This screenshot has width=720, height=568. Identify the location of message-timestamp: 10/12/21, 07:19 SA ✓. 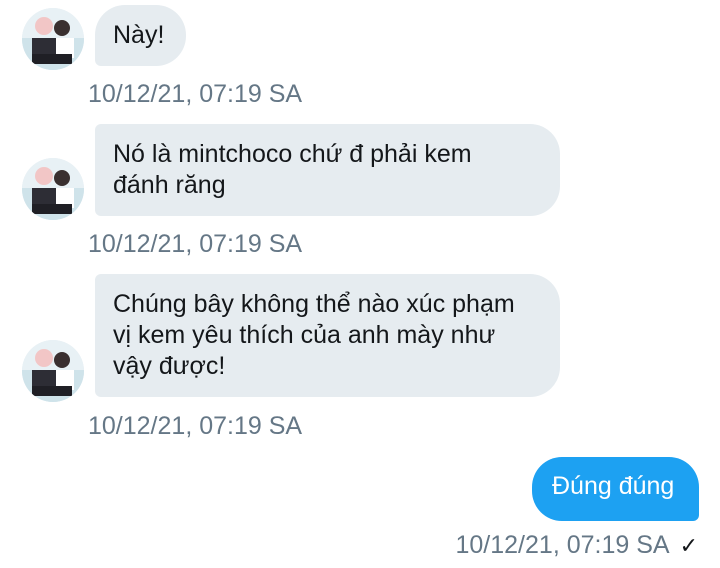
(577, 545).